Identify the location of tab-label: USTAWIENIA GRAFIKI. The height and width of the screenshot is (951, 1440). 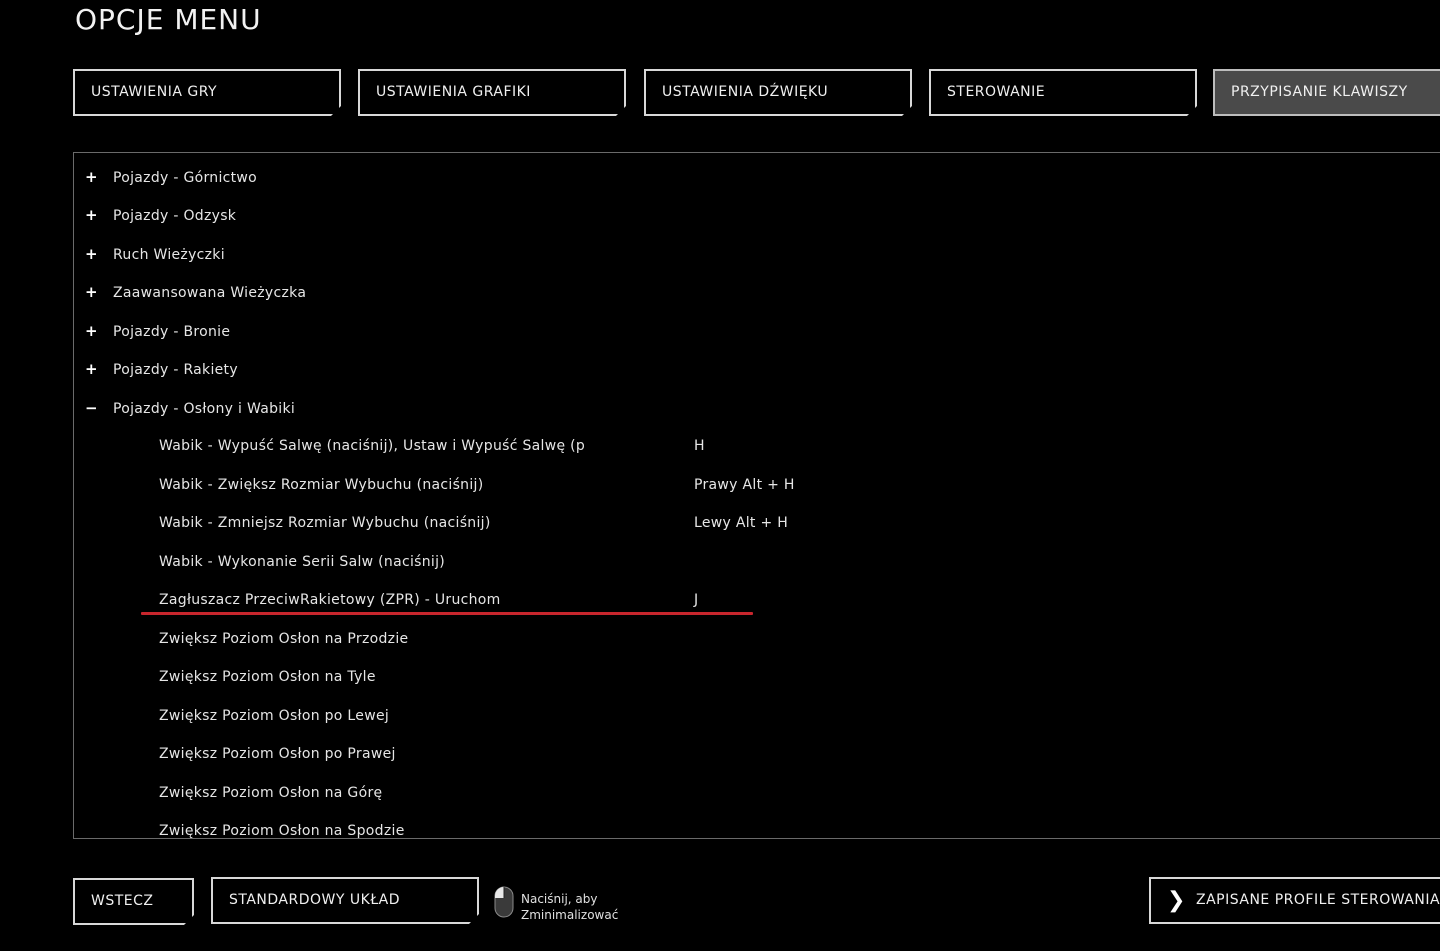
(453, 92).